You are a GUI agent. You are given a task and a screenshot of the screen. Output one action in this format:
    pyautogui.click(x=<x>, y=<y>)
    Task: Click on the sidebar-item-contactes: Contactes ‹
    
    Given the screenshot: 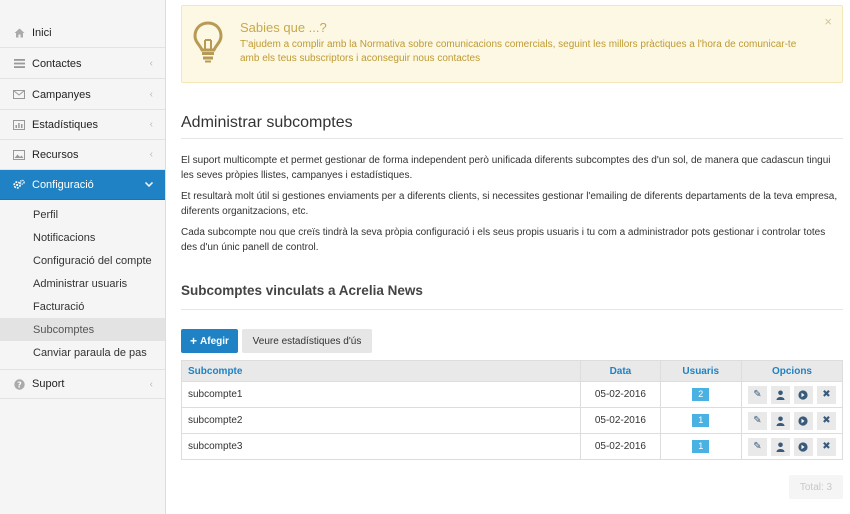 What is the action you would take?
    pyautogui.click(x=82, y=64)
    